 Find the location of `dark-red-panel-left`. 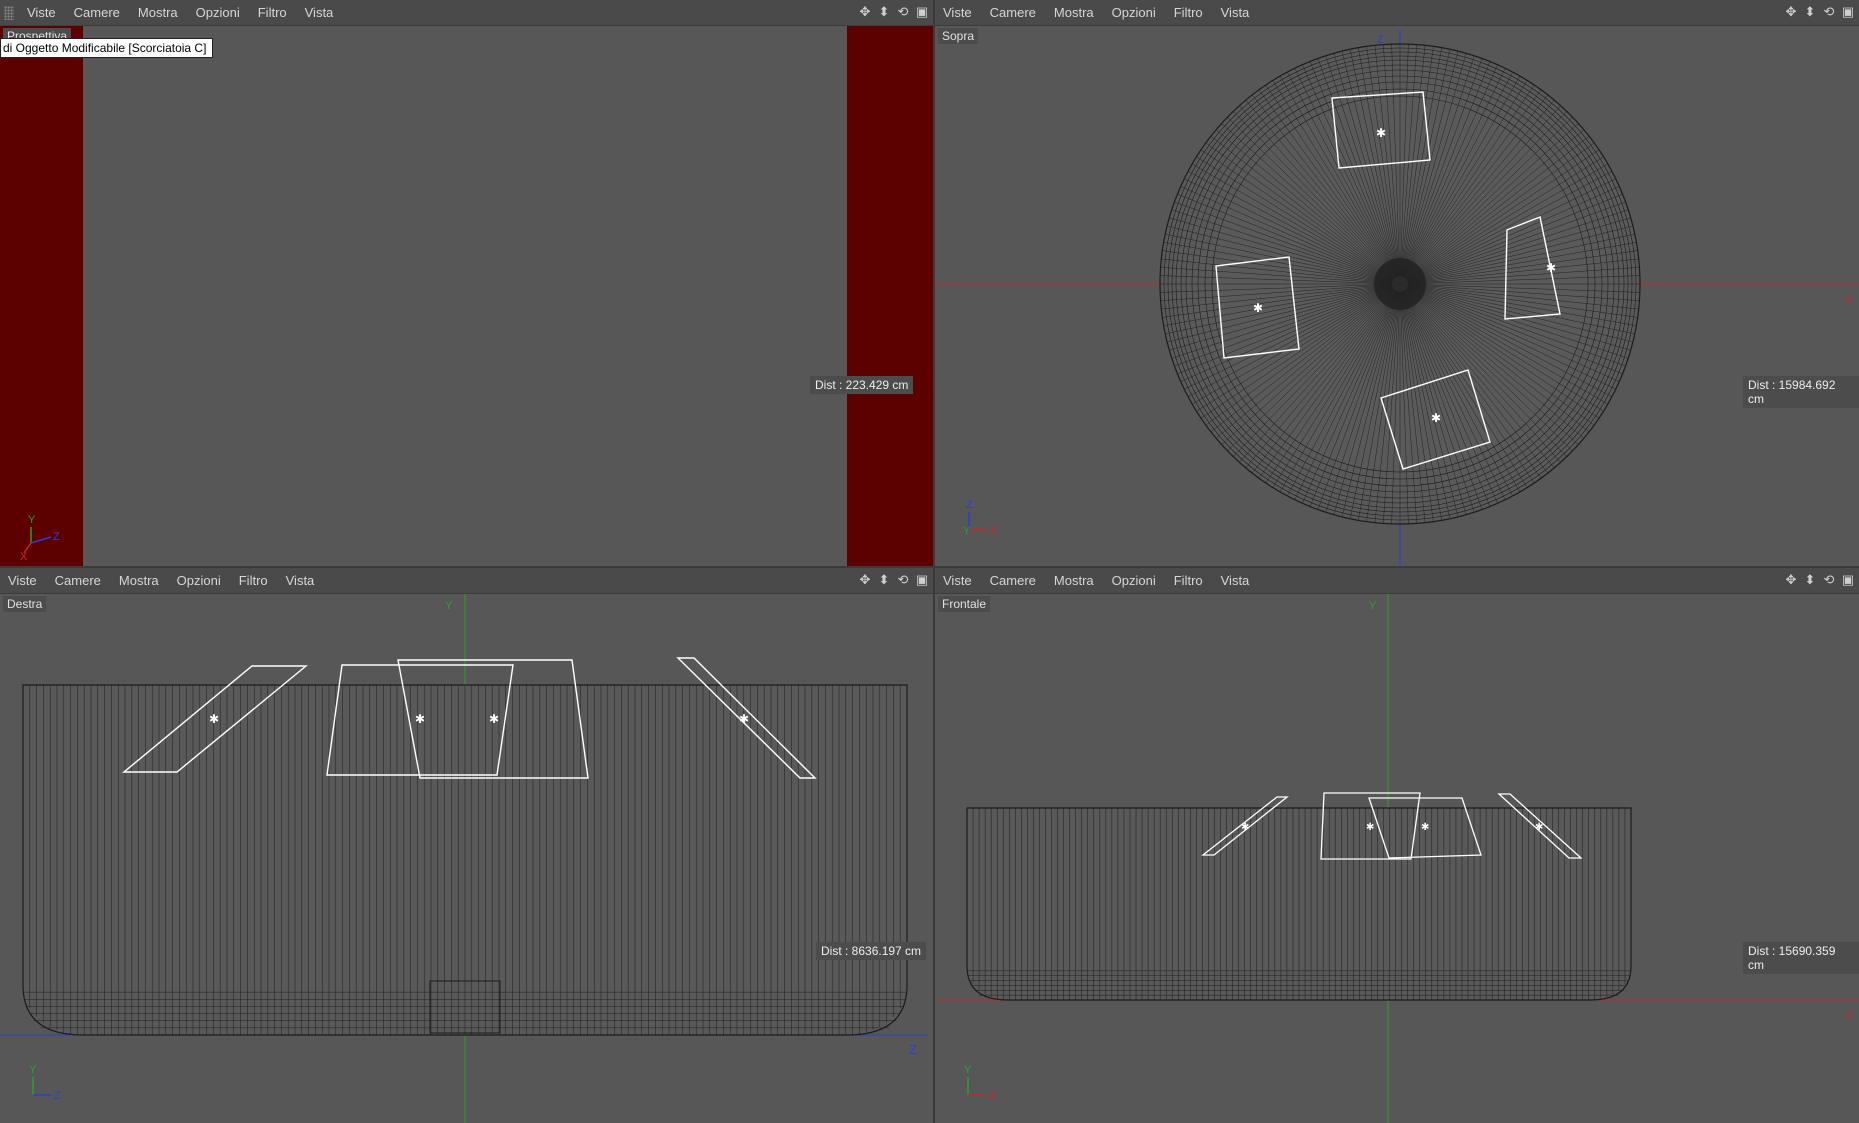

dark-red-panel-left is located at coordinates (41, 296).